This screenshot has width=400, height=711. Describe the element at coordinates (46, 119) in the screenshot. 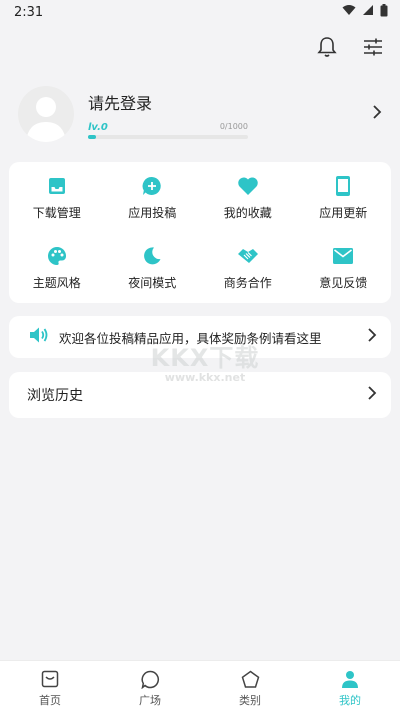

I see `default-avatar-icon` at that location.